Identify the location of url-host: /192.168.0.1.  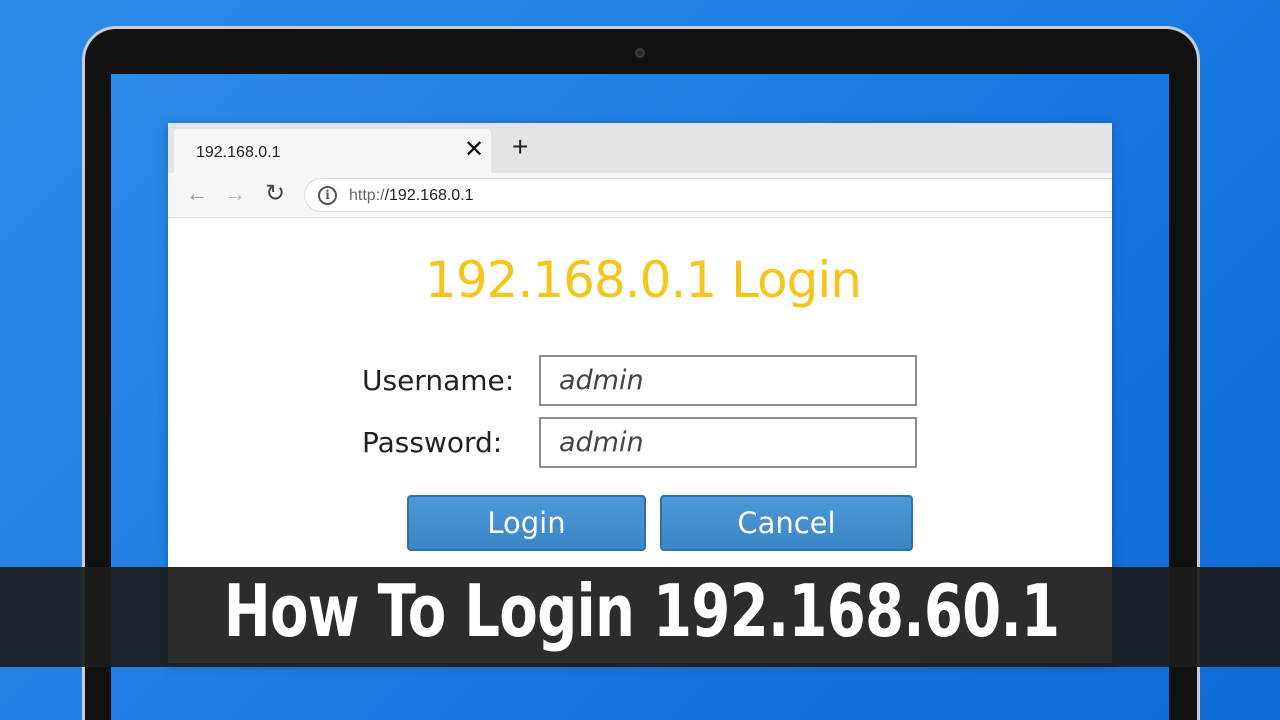
(429, 195).